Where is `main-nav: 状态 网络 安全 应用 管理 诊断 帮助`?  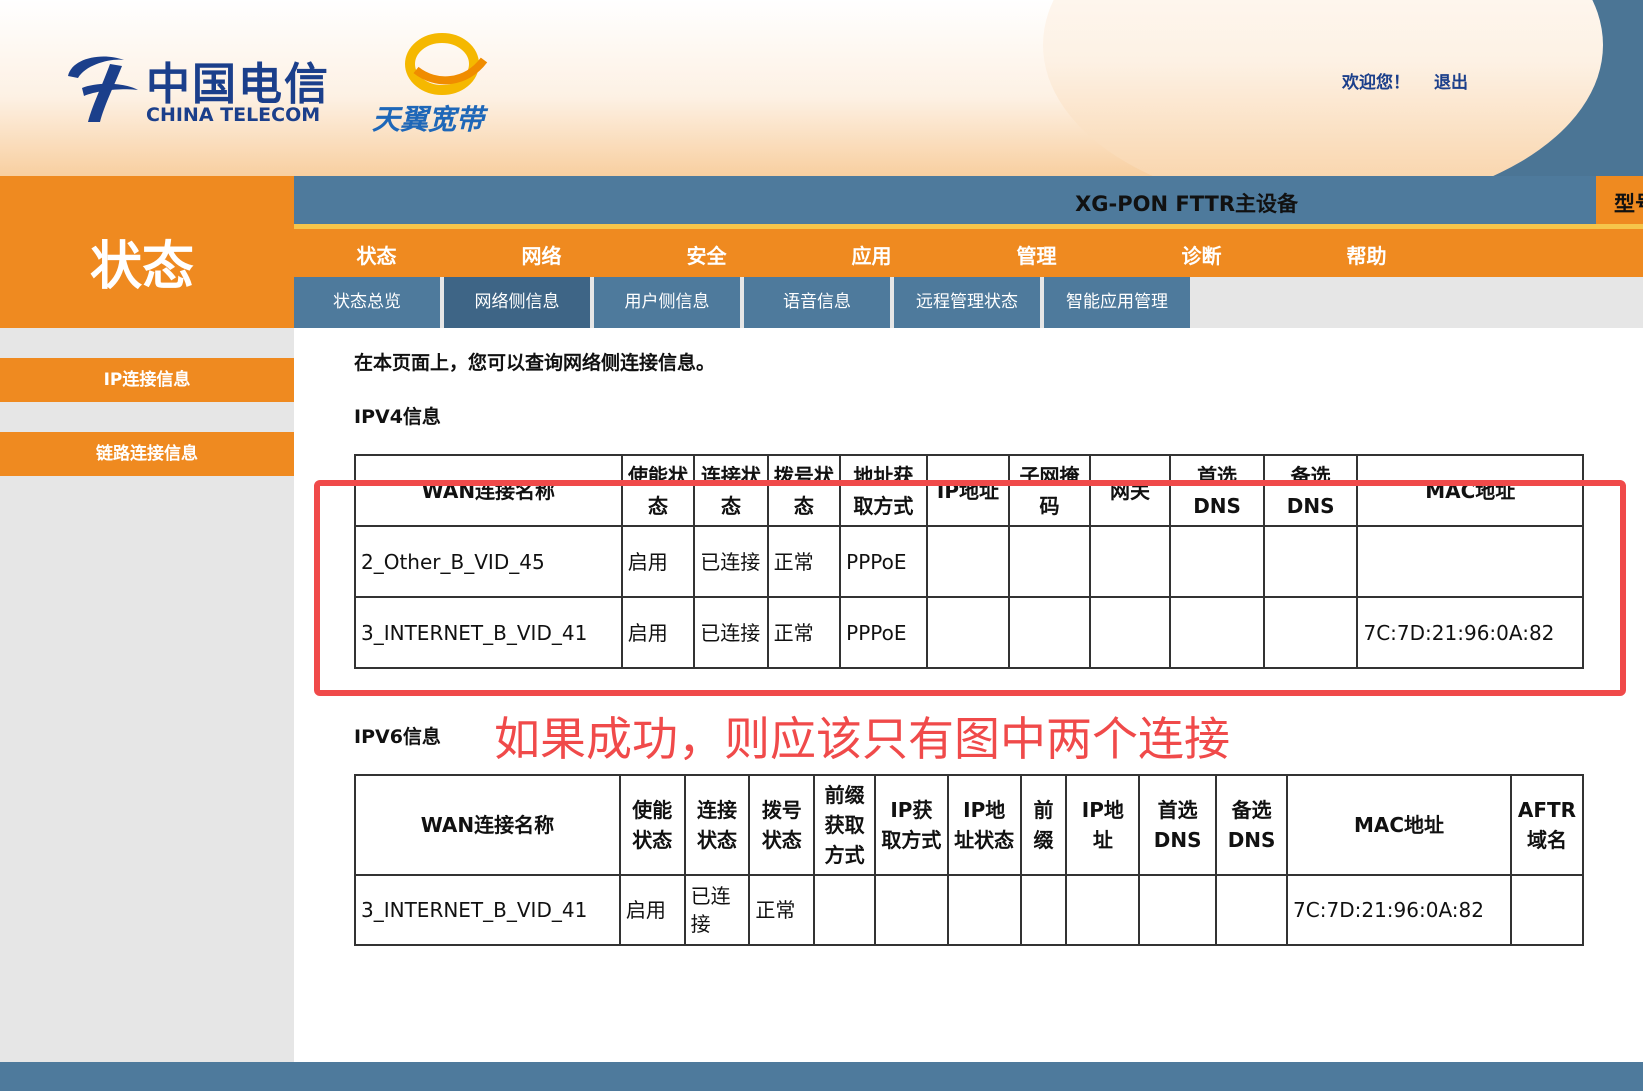
main-nav: 状态 网络 安全 应用 管理 诊断 帮助 is located at coordinates (968, 253).